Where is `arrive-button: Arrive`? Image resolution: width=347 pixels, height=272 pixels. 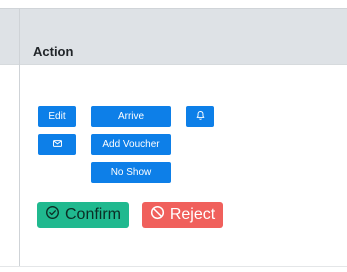 arrive-button: Arrive is located at coordinates (131, 116).